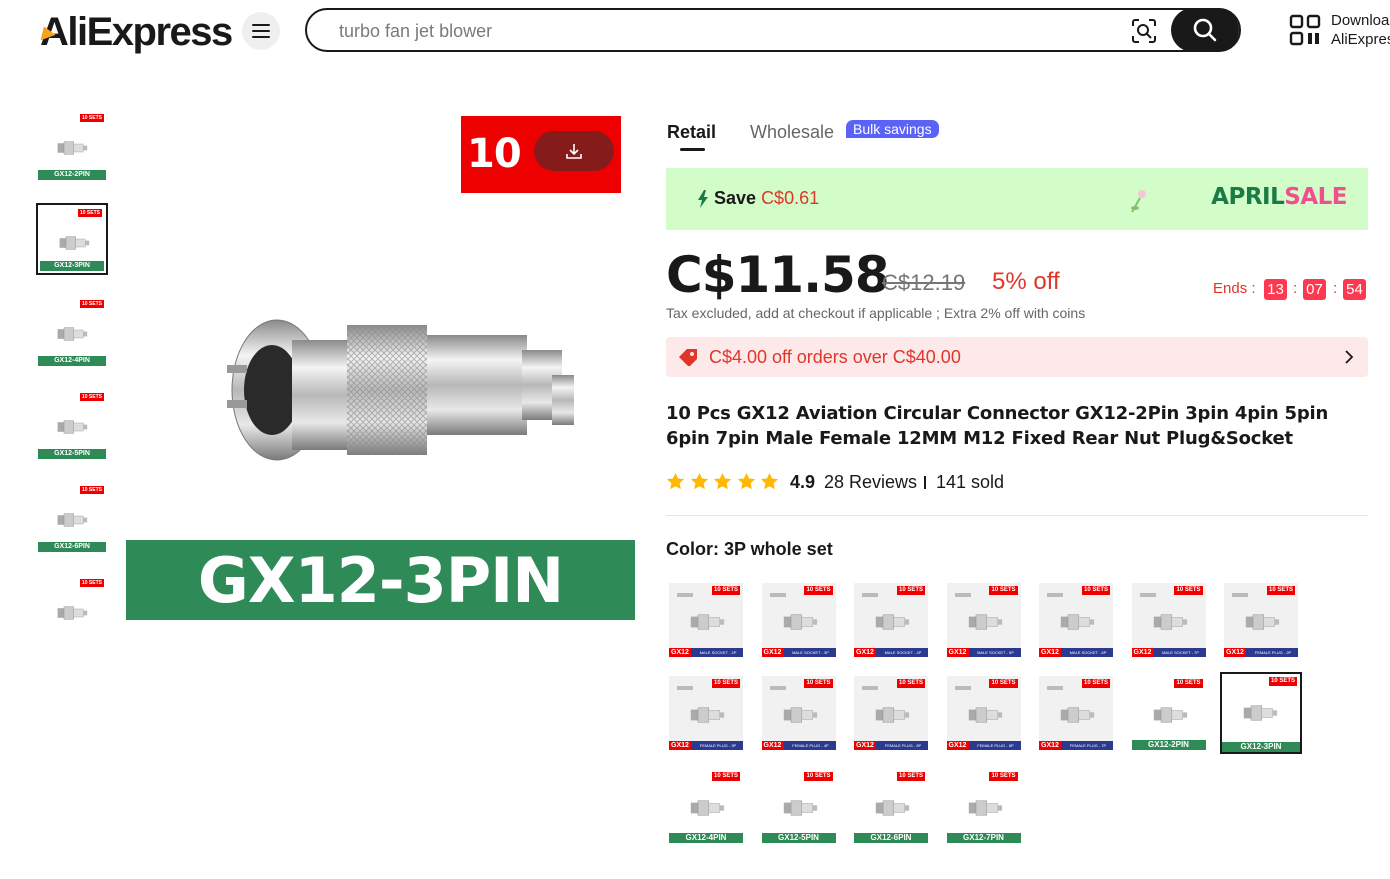 The width and height of the screenshot is (1390, 879). I want to click on variant-swatch: 10 SETS GX12 MALE SOCKET - 6P, so click(1076, 620).